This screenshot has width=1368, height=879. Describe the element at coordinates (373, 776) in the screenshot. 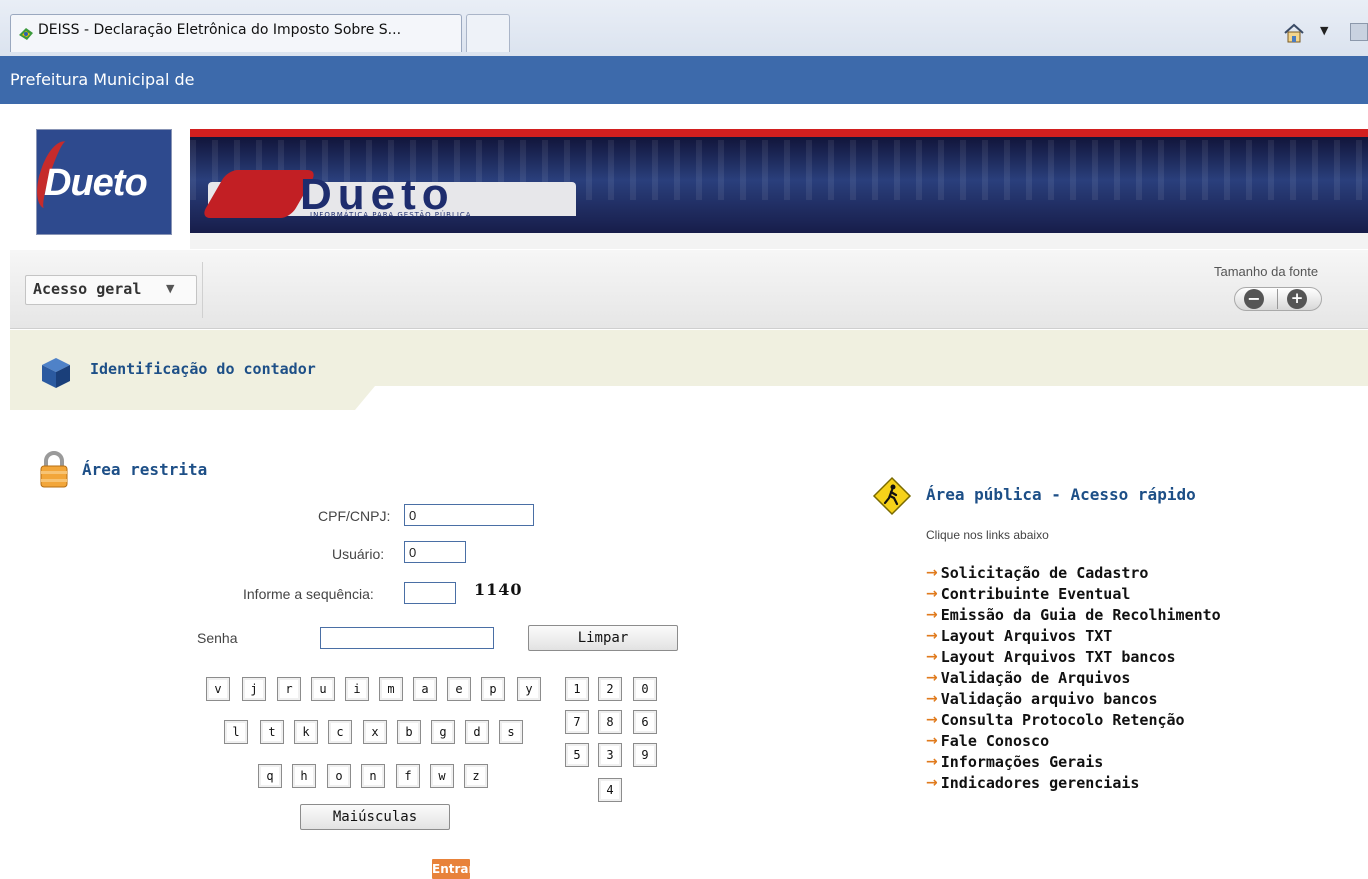

I see `keyboard-key: n` at that location.